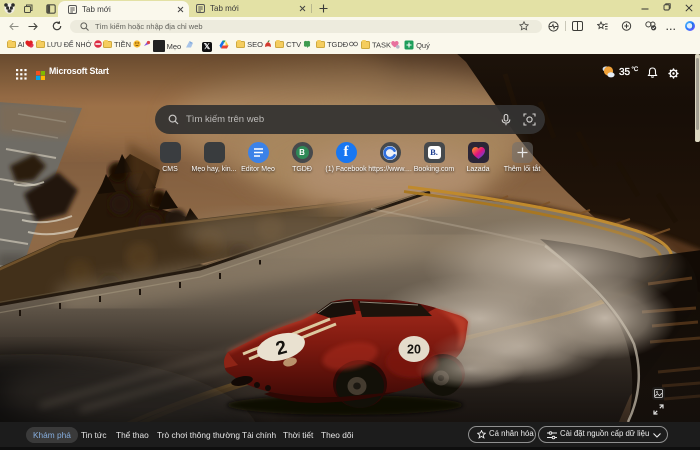  Describe the element at coordinates (635, 70) in the screenshot. I see `svg-text: °C` at that location.